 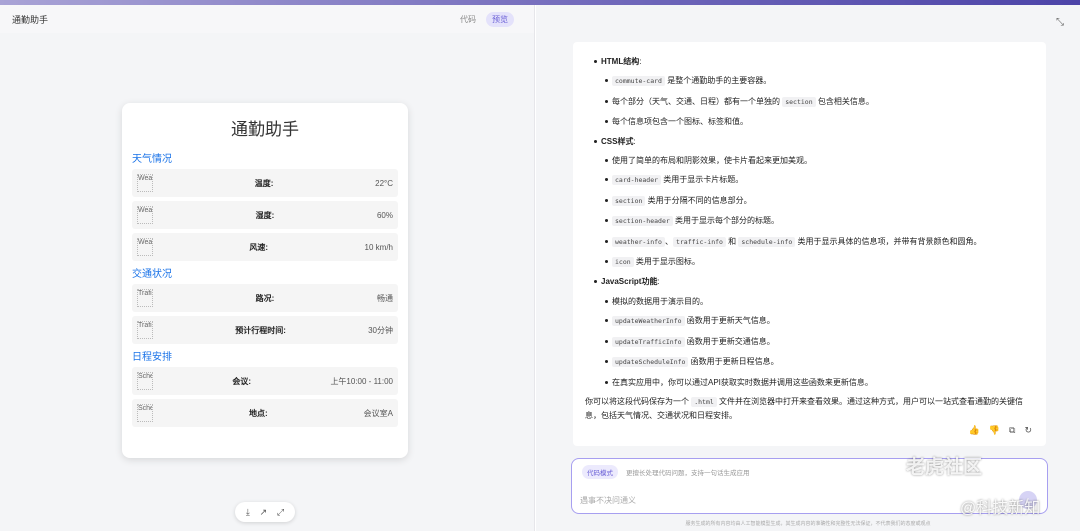 What do you see at coordinates (1012, 430) in the screenshot?
I see `copy-icon: ⧉` at bounding box center [1012, 430].